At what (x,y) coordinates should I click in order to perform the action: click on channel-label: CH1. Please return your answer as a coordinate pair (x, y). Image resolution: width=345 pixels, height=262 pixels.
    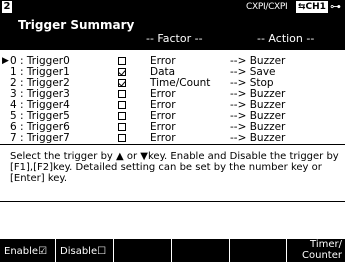
    Looking at the image, I should click on (315, 7).